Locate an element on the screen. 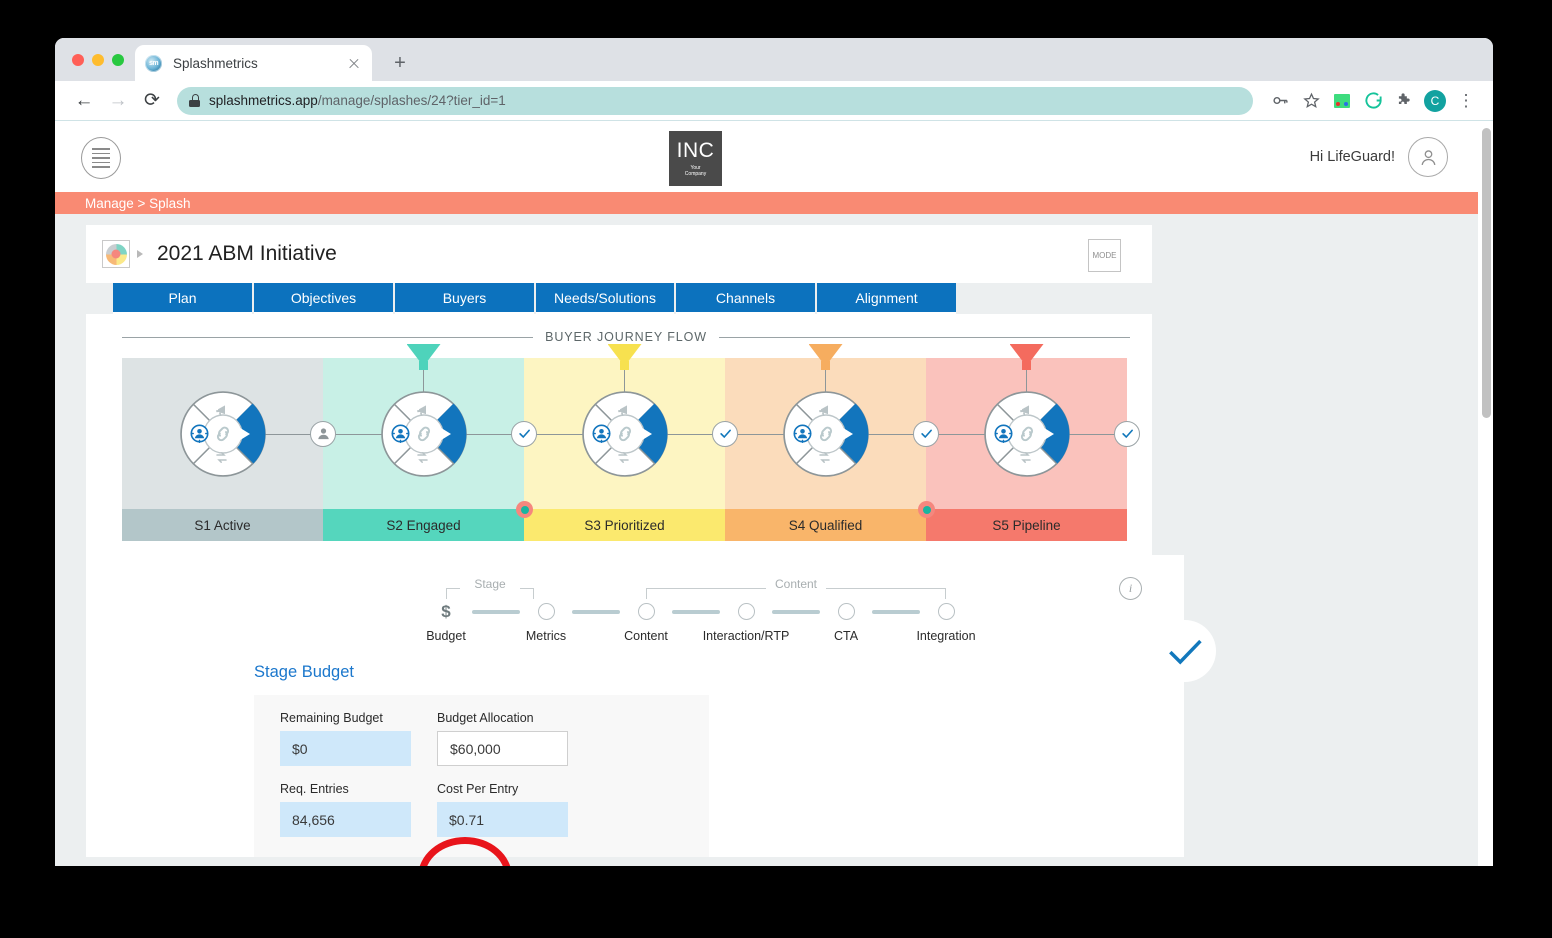 This screenshot has width=1552, height=938. password-key-icon is located at coordinates (1280, 101).